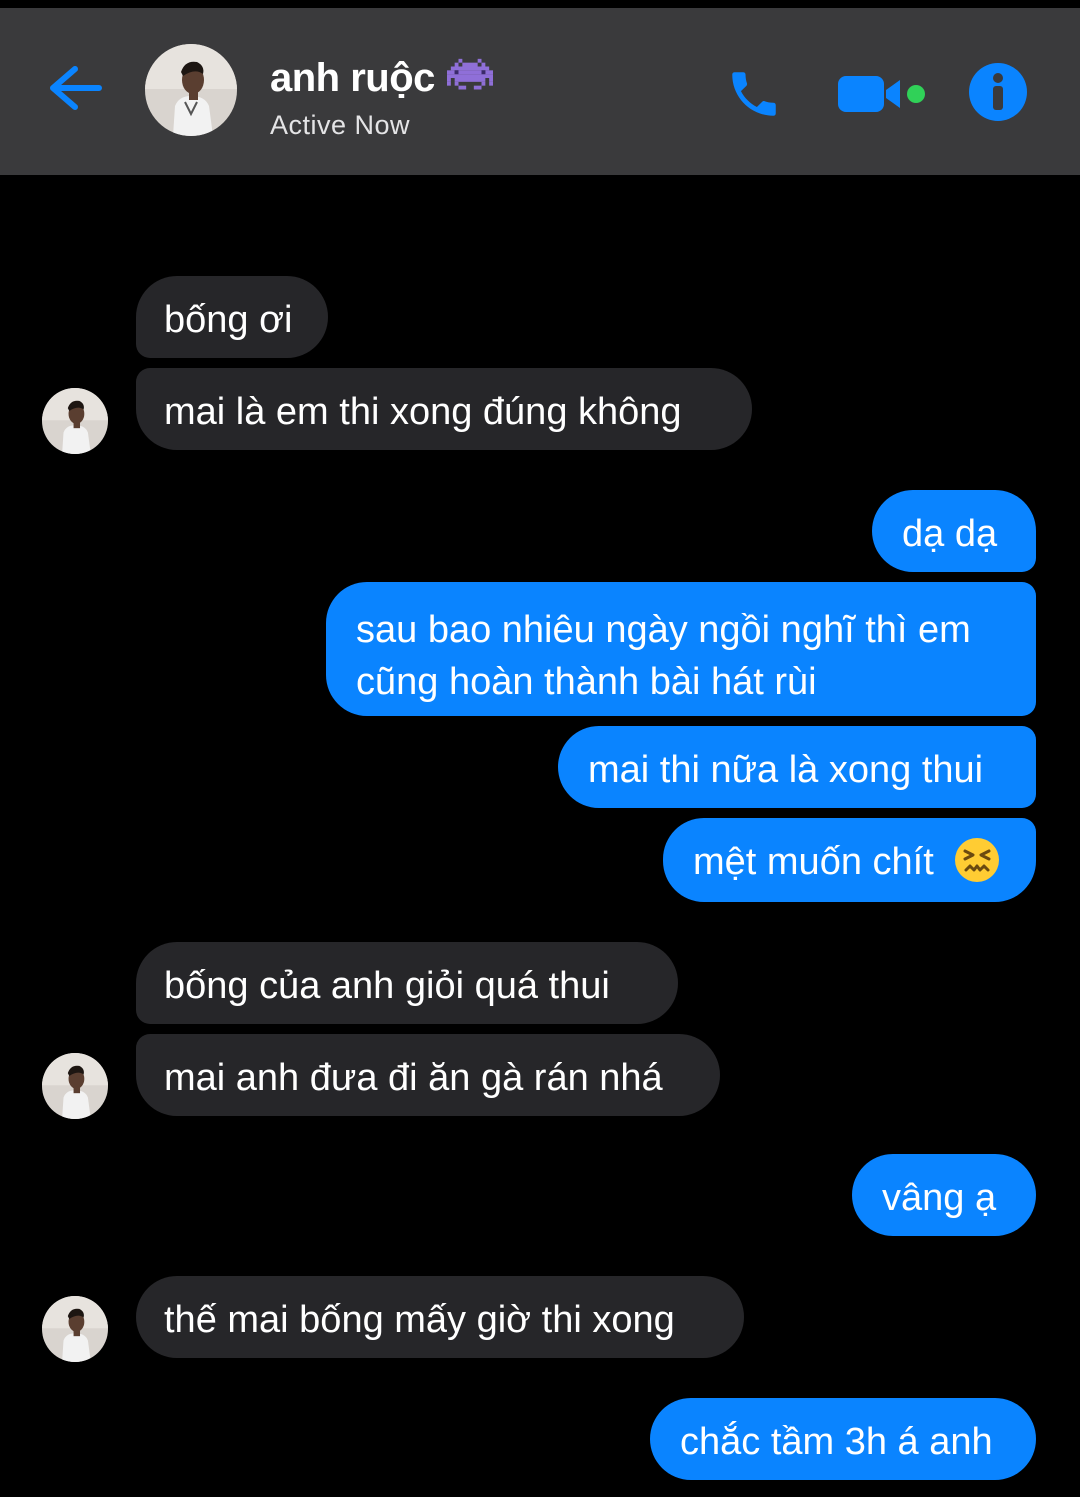  I want to click on active-status: Active Now, so click(340, 125).